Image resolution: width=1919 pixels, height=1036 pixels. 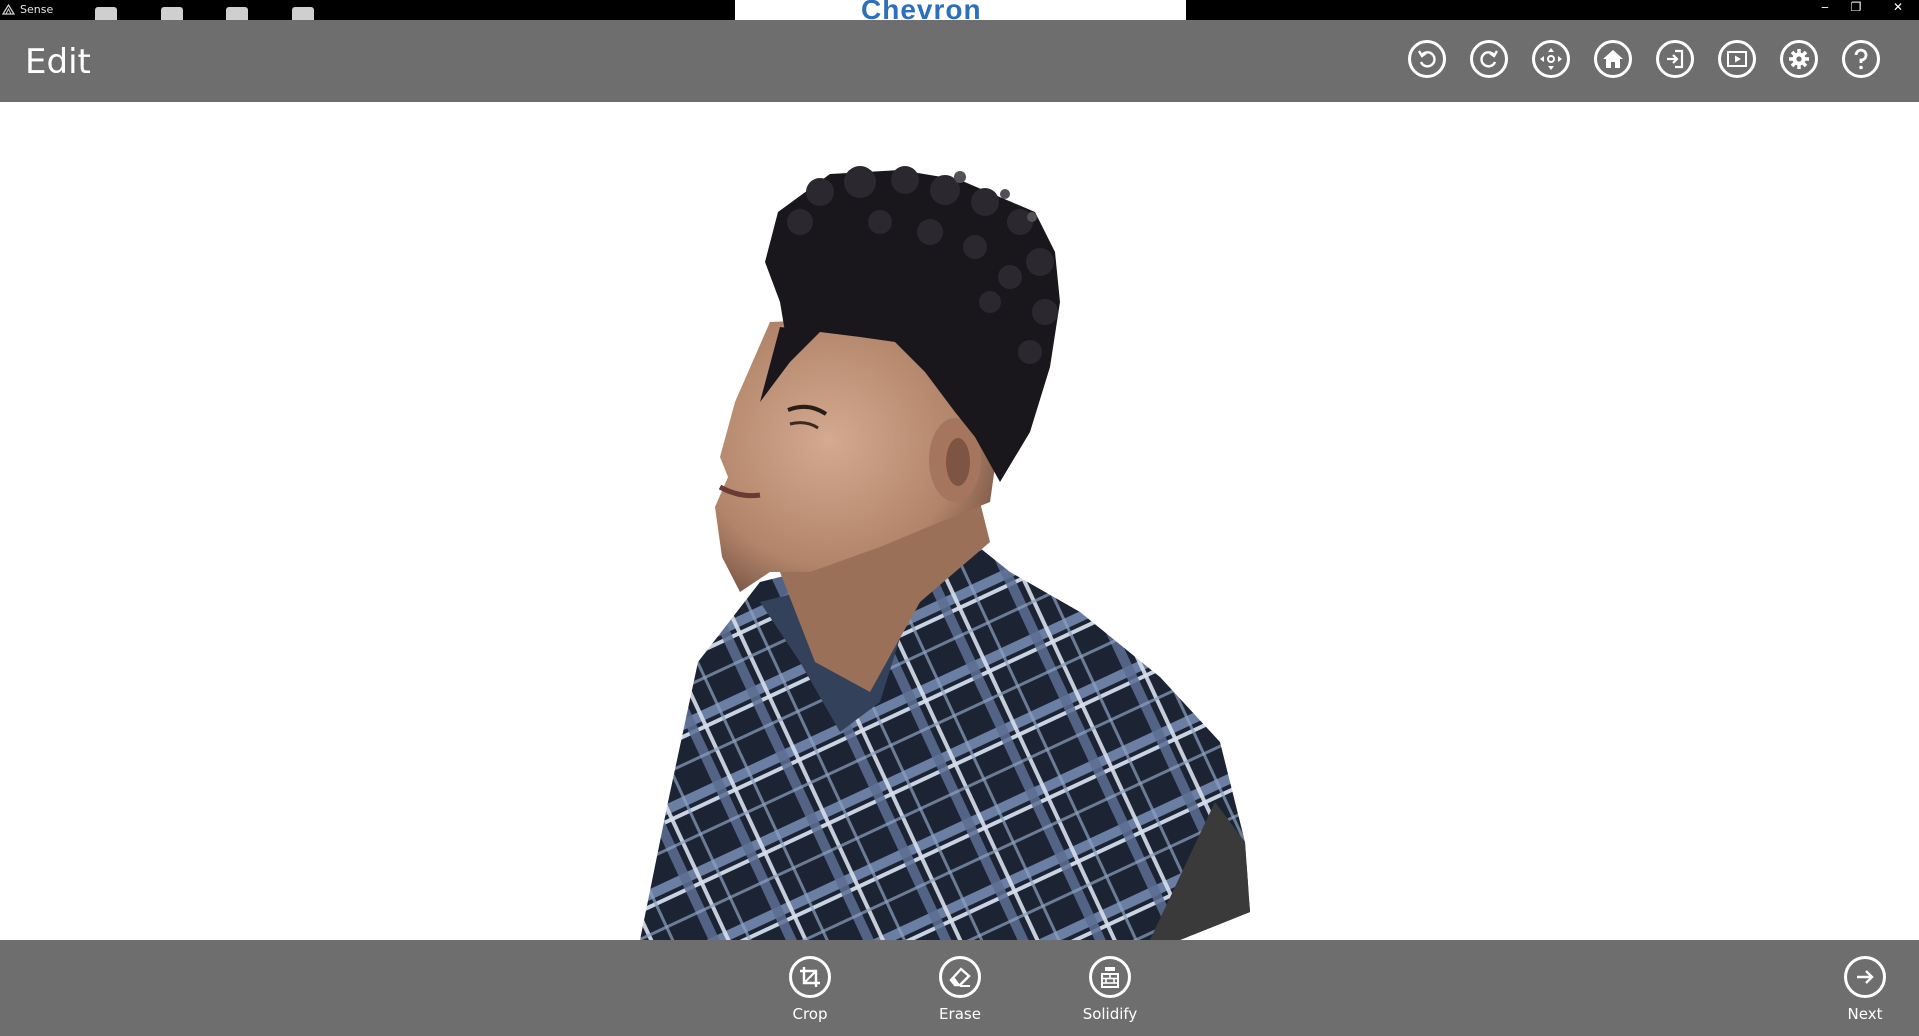 I want to click on crop-label: Crop, so click(x=810, y=1014).